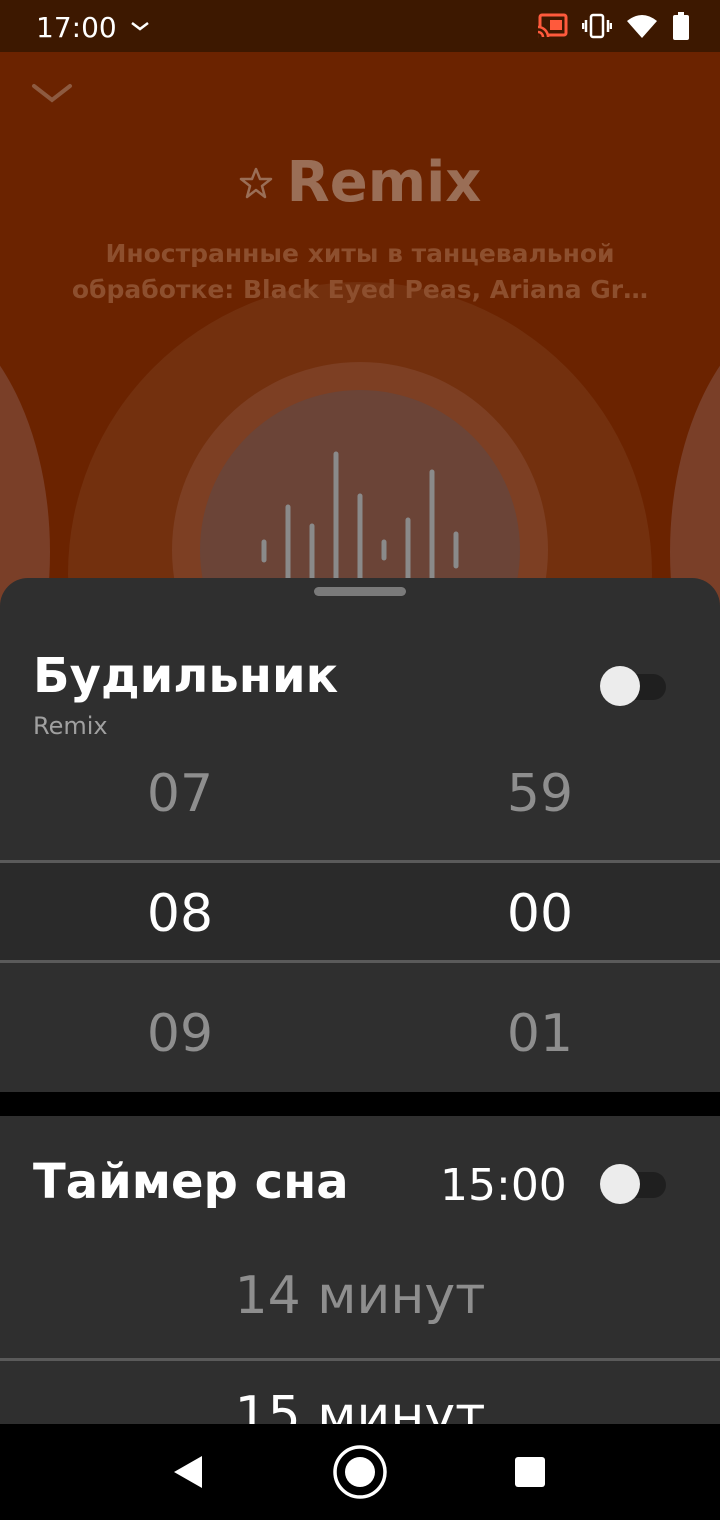  What do you see at coordinates (360, 861) in the screenshot?
I see `picker-divider-top` at bounding box center [360, 861].